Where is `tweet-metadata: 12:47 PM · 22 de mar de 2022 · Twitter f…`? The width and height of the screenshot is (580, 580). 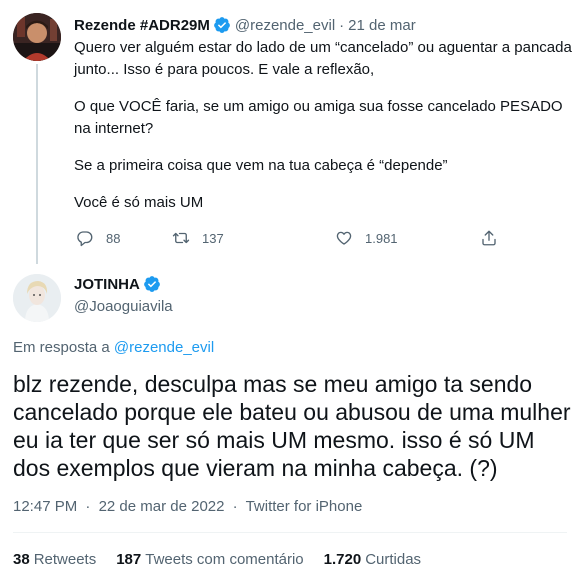
tweet-metadata: 12:47 PM · 22 de mar de 2022 · Twitter f… is located at coordinates (187, 506).